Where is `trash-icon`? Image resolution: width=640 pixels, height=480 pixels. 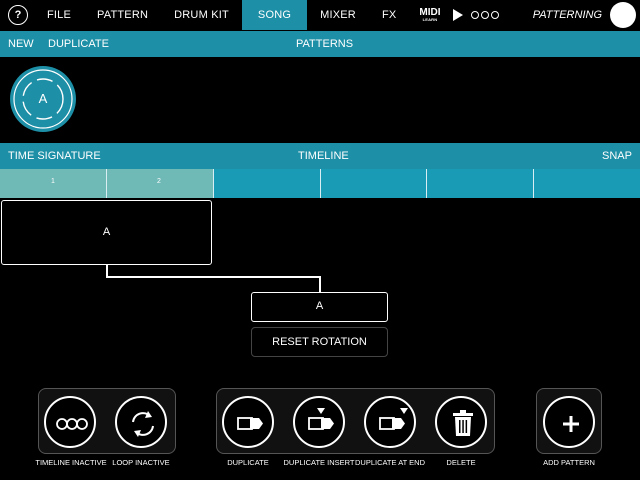 trash-icon is located at coordinates (463, 423).